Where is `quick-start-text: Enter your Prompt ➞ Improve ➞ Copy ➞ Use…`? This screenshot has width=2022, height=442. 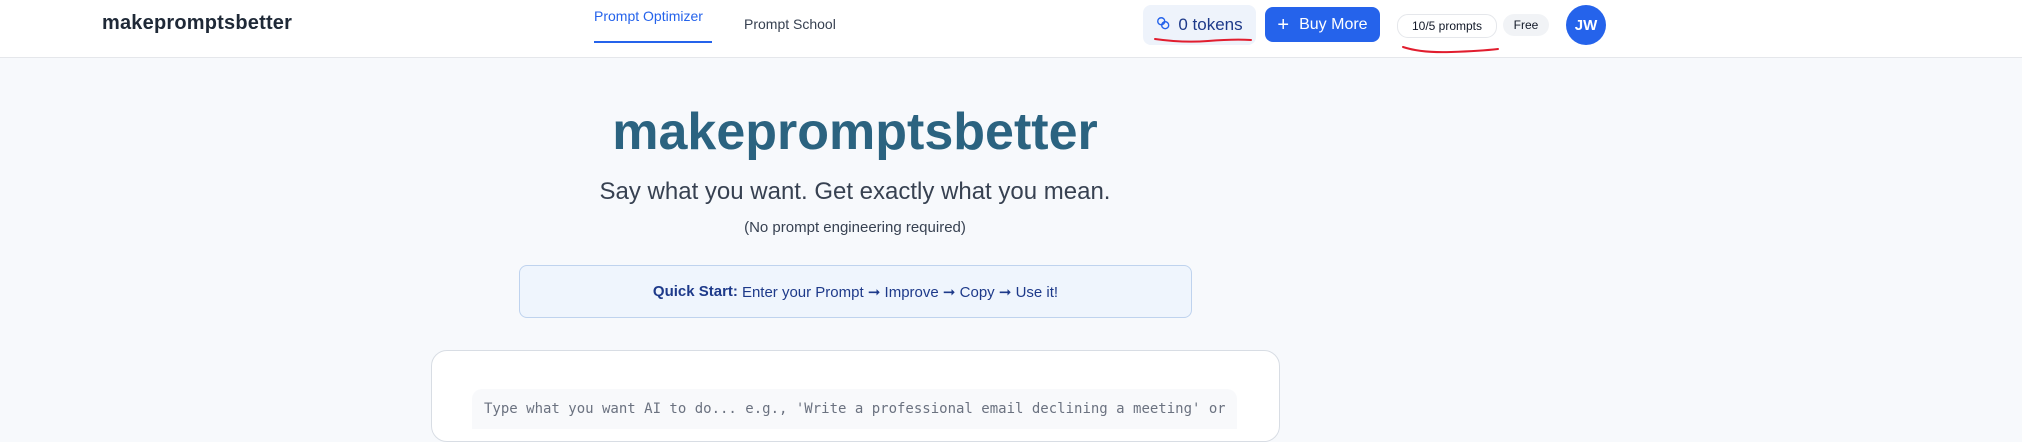 quick-start-text: Enter your Prompt ➞ Improve ➞ Copy ➞ Use… is located at coordinates (900, 292).